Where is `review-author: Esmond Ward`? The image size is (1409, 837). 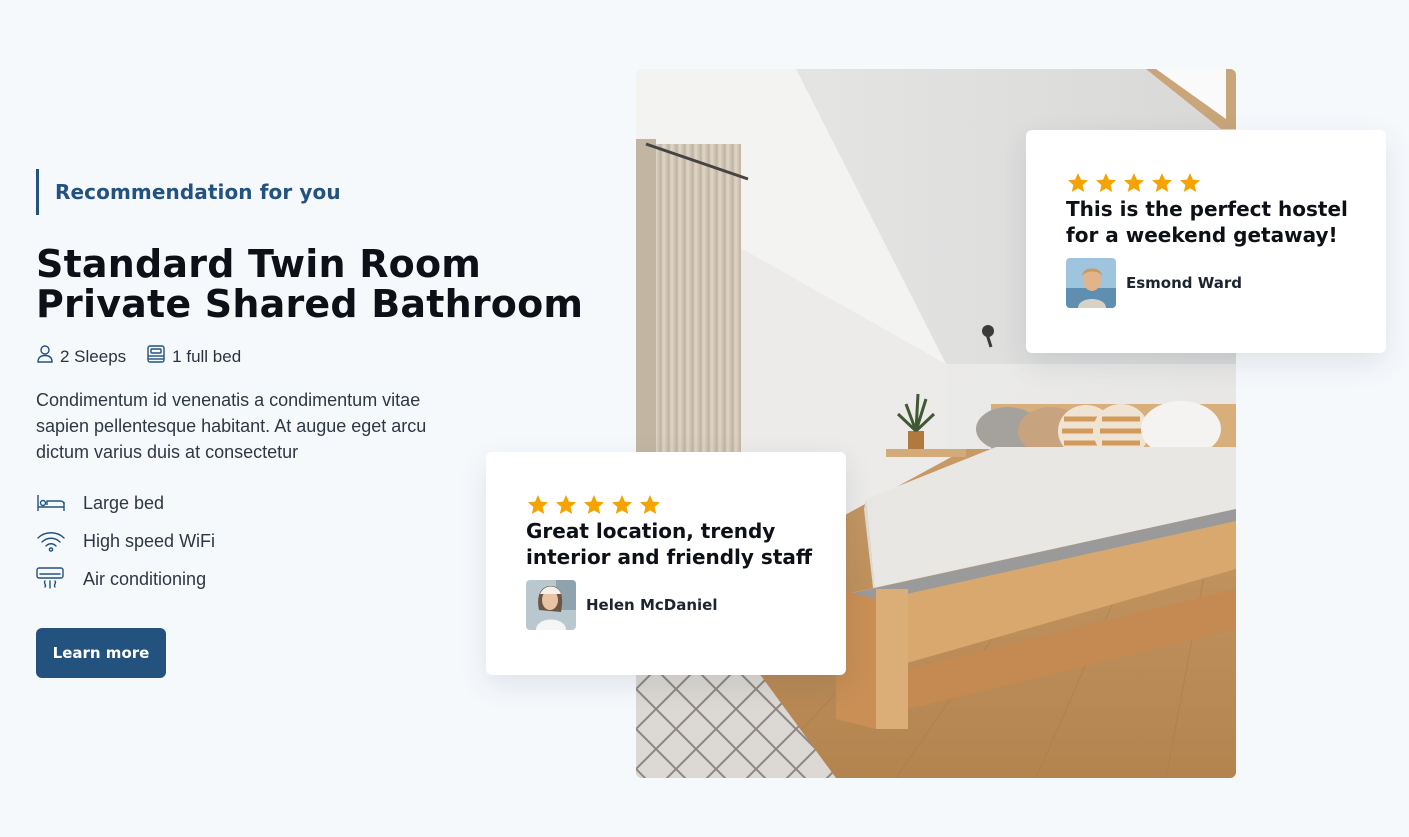 review-author: Esmond Ward is located at coordinates (1206, 283).